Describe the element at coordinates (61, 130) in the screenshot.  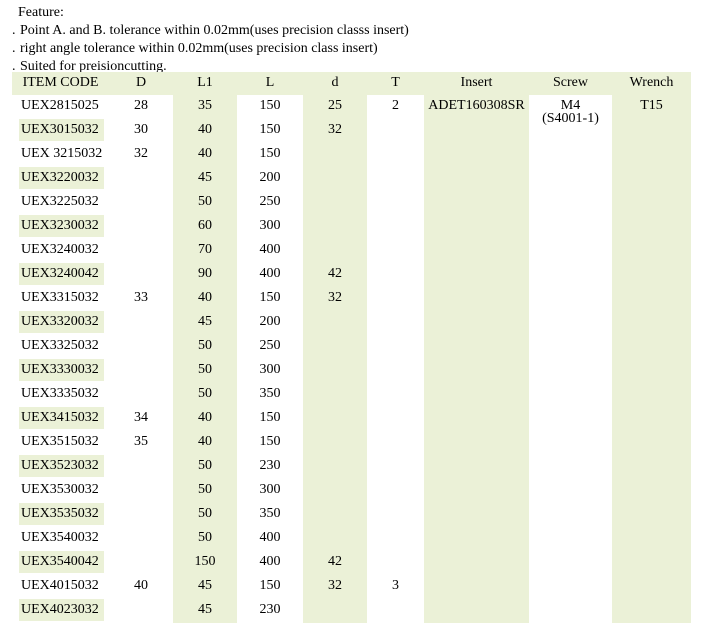
I see `item-code-text: UEX3015032` at that location.